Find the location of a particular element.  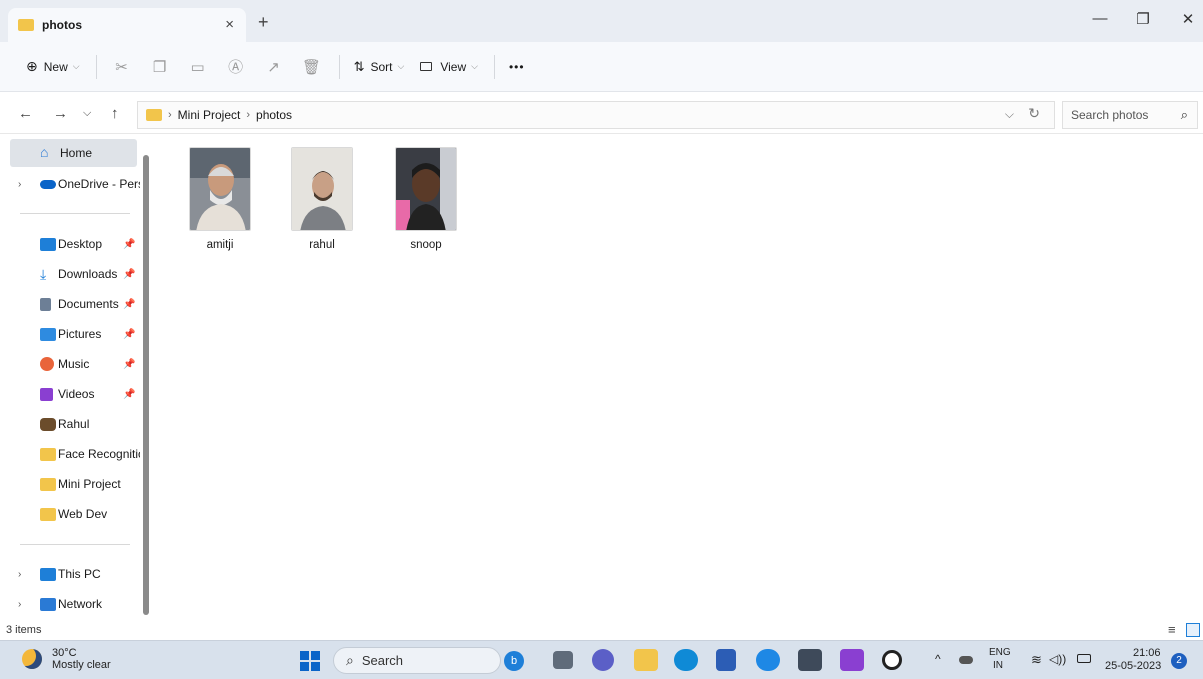

breadcrumb-photos: photos is located at coordinates (274, 115).